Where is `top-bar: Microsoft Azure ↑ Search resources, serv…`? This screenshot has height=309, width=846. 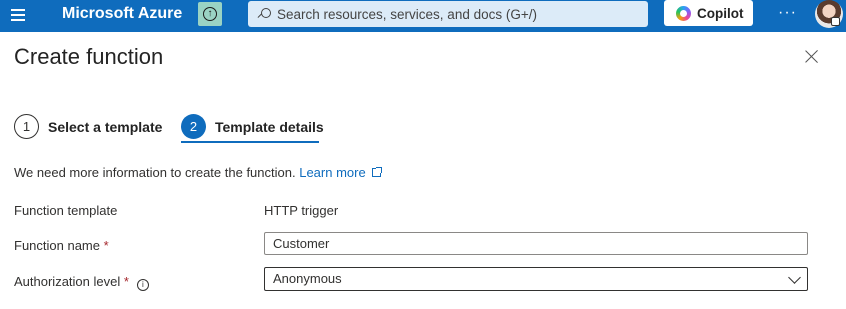
top-bar: Microsoft Azure ↑ Search resources, serv… is located at coordinates (423, 16).